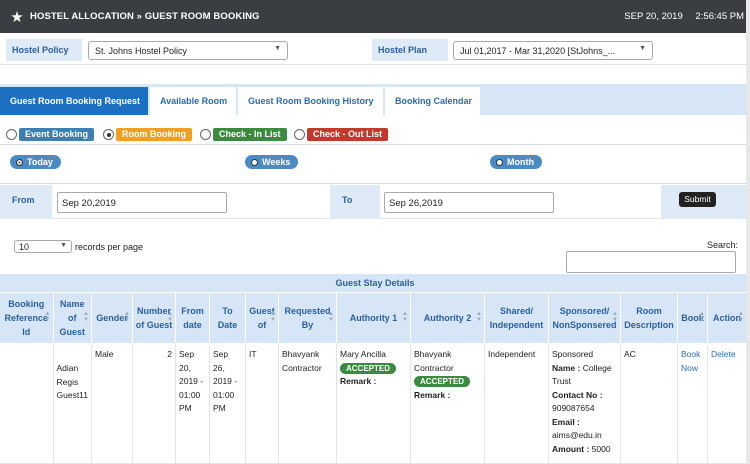  I want to click on status-badge: ACCEPTED, so click(442, 381).